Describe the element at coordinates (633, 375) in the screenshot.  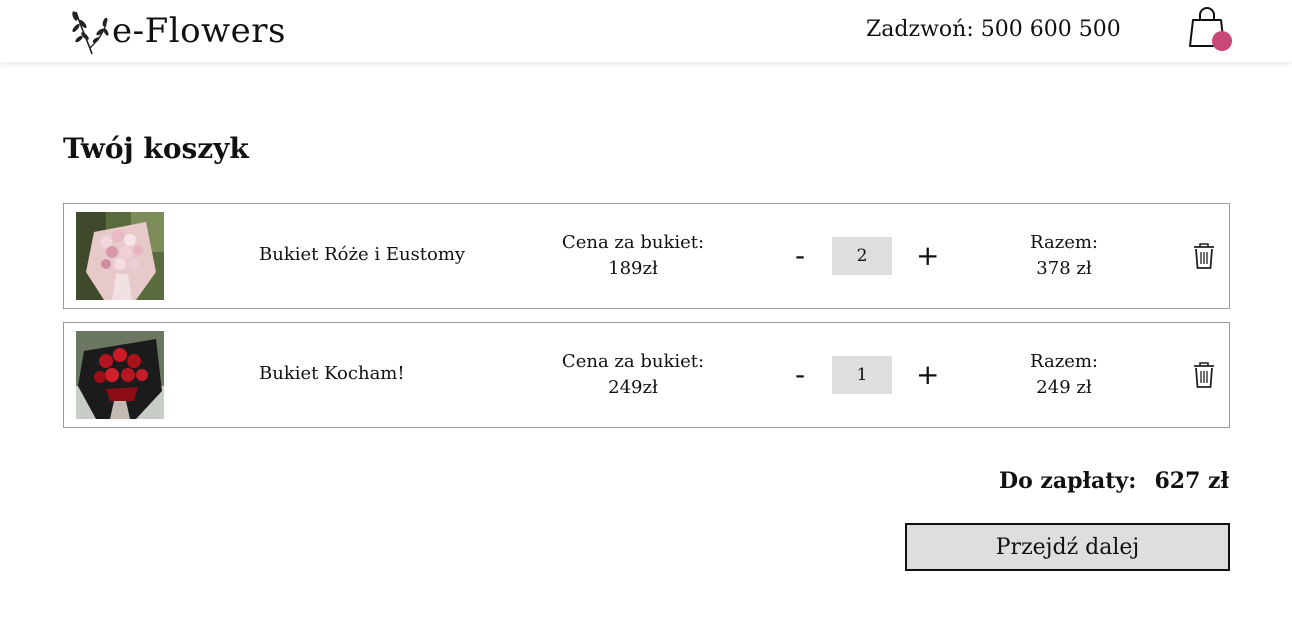
I see `unit-price: Cena za bukiet: 249zł` at that location.